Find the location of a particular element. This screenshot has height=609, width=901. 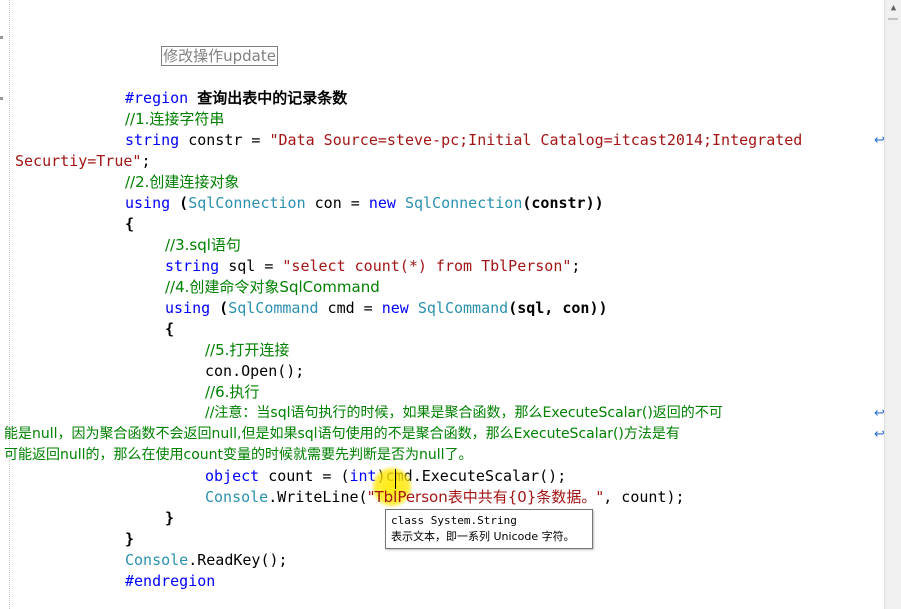

comment-line: //1.连接字符串 is located at coordinates (175, 119).